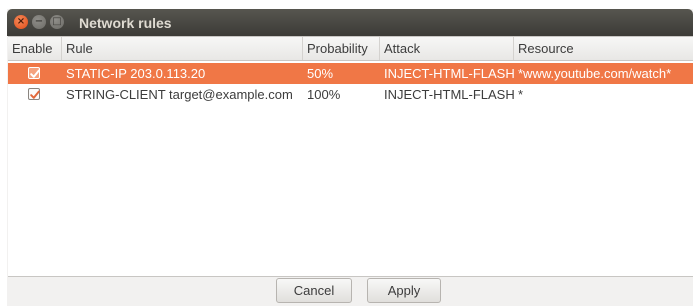 This screenshot has width=694, height=306. I want to click on minimize-window-button: −, so click(39, 22).